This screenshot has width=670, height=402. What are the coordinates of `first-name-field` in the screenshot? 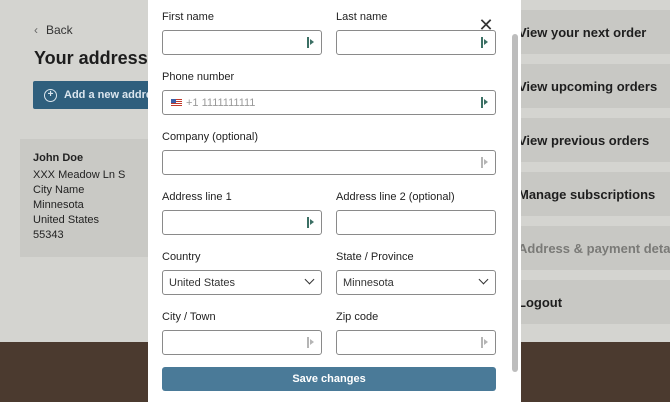 It's located at (242, 42).